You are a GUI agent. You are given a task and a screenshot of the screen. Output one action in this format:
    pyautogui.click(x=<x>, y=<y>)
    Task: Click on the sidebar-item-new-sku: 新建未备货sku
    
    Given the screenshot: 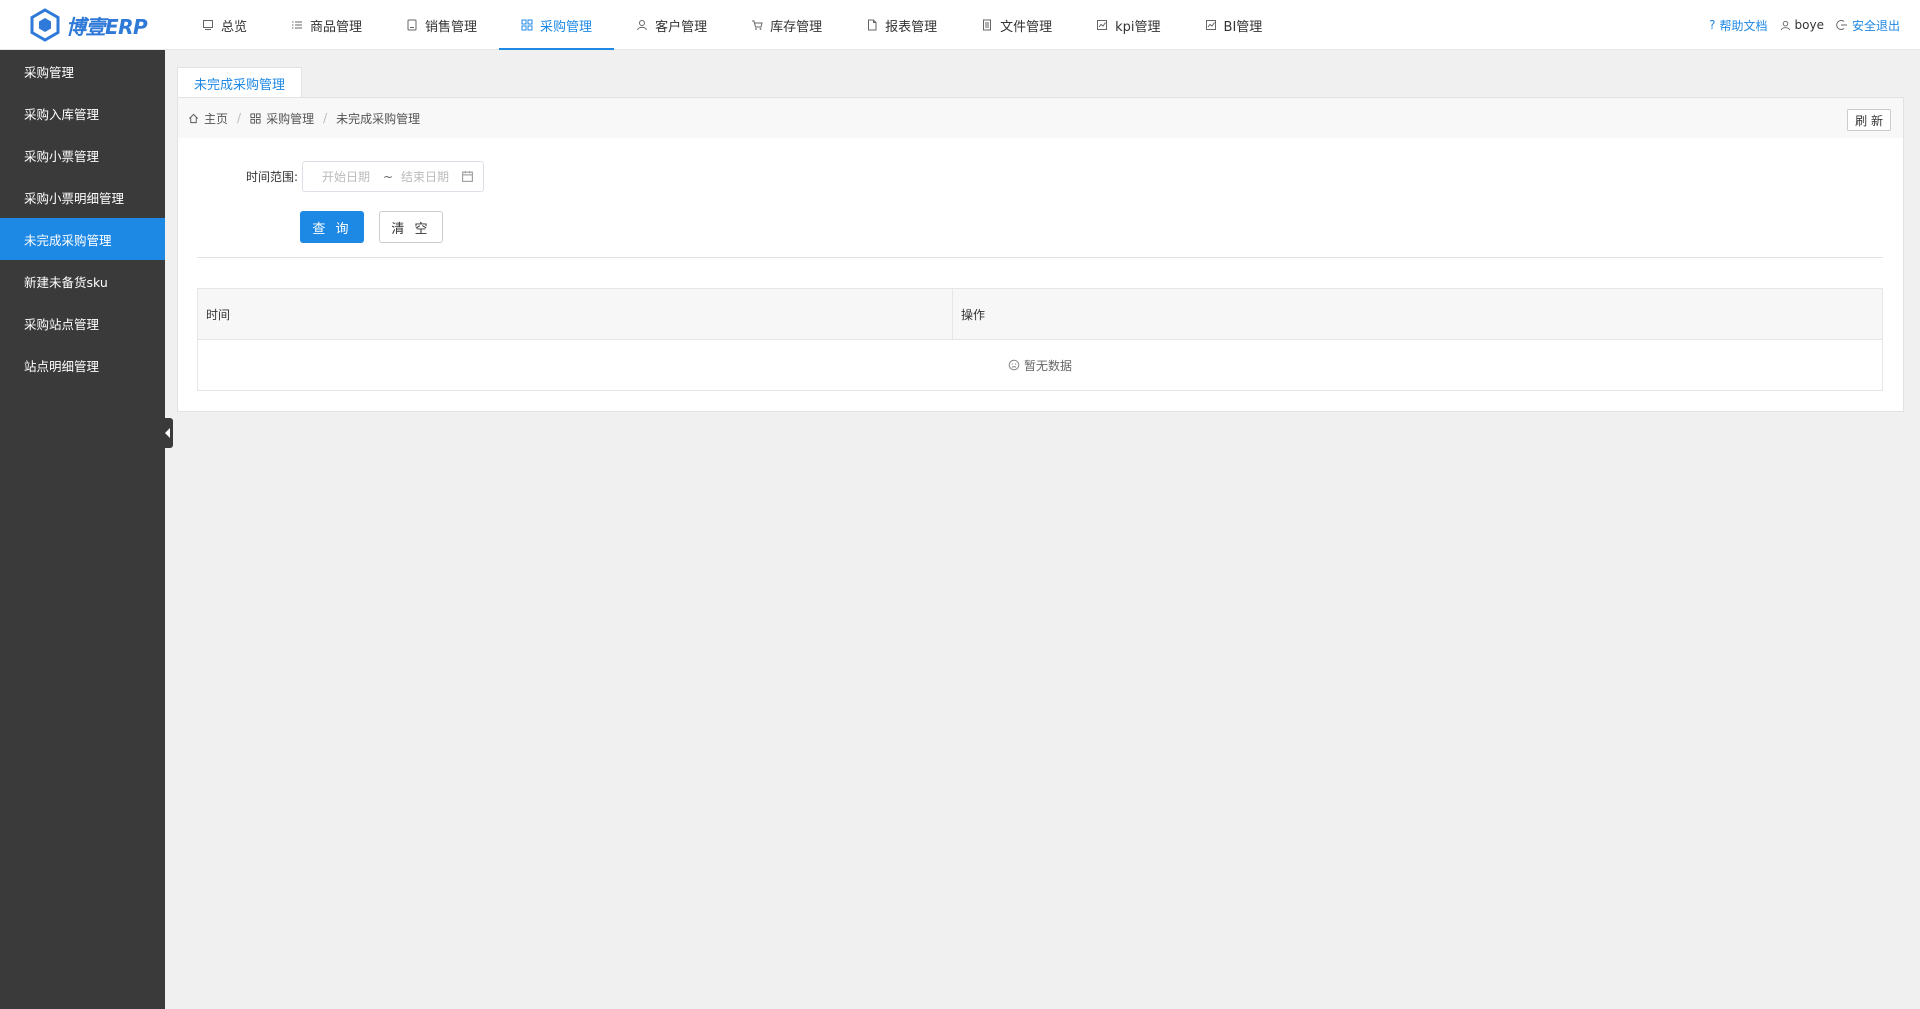 What is the action you would take?
    pyautogui.click(x=82, y=281)
    